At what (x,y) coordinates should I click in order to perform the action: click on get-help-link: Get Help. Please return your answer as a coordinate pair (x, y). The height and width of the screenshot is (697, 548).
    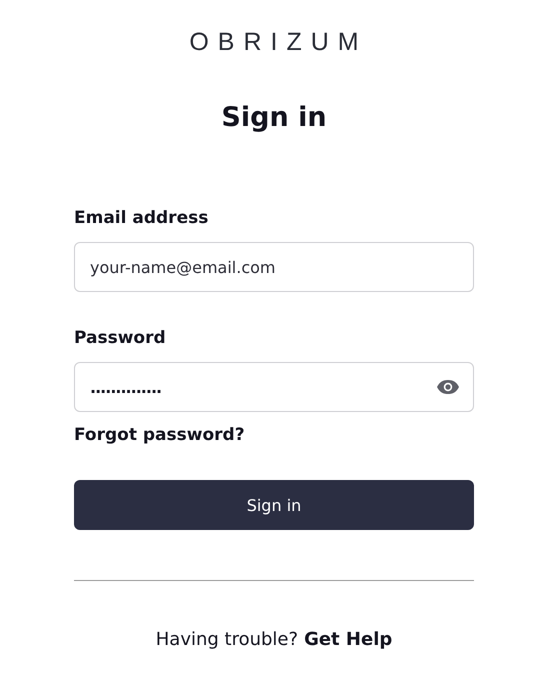
    Looking at the image, I should click on (348, 639).